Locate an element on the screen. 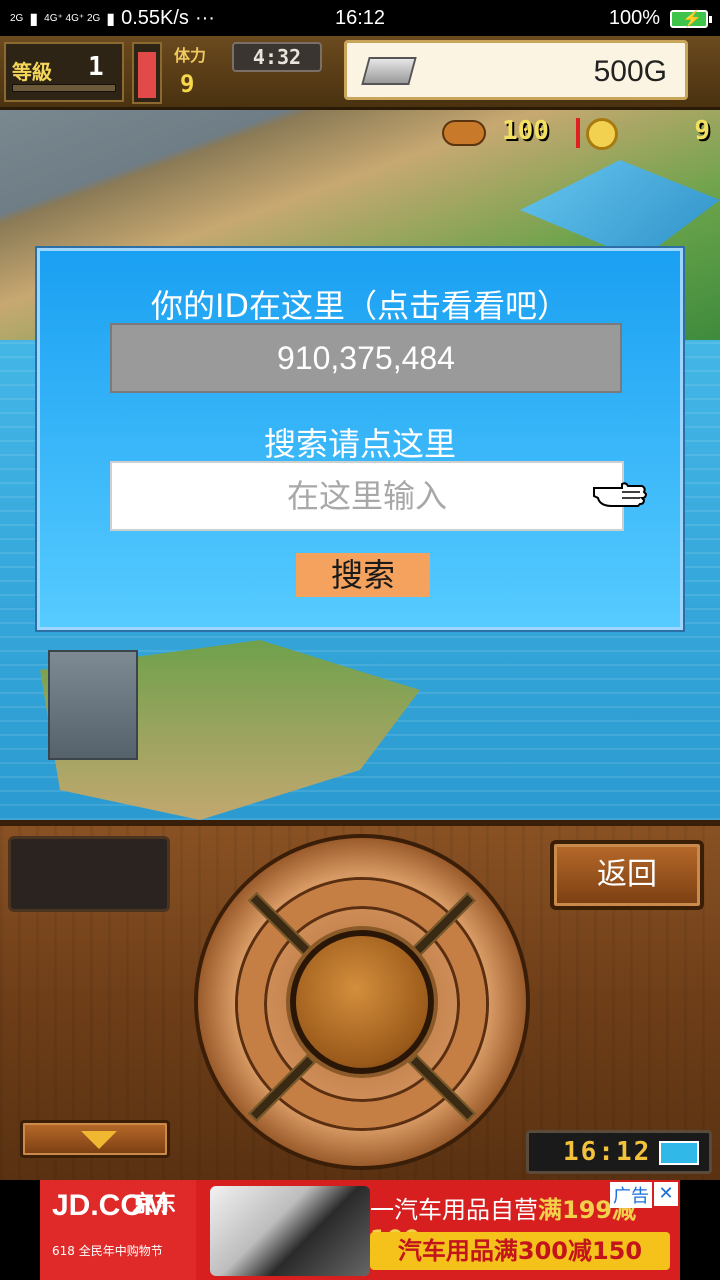 This screenshot has height=1280, width=720. pointing-hand-icon is located at coordinates (620, 494).